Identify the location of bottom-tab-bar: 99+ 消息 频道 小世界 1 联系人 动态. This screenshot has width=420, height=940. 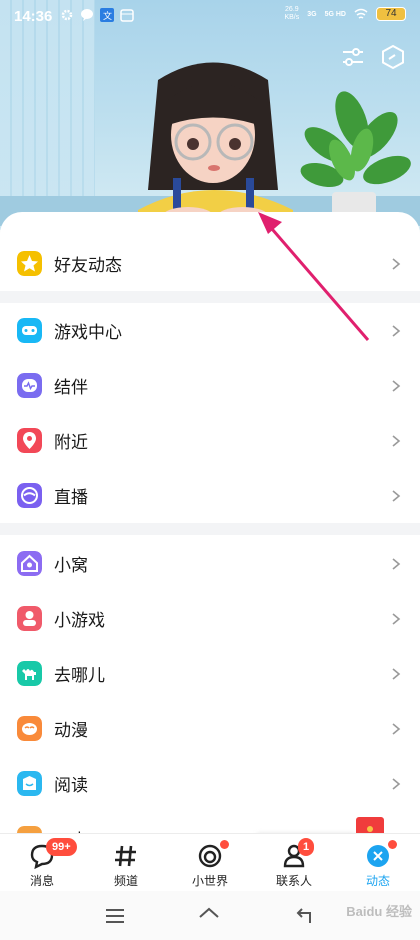
(210, 862).